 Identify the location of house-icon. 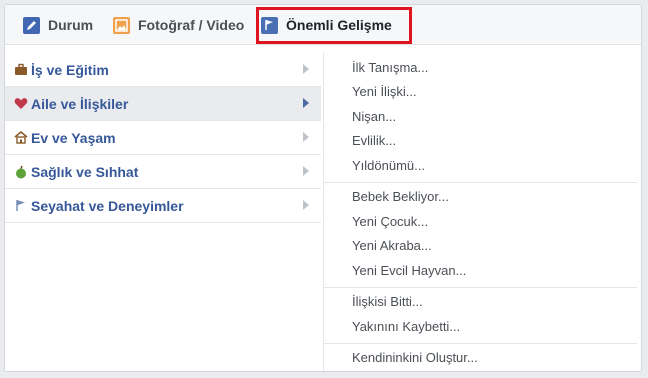
(21, 138).